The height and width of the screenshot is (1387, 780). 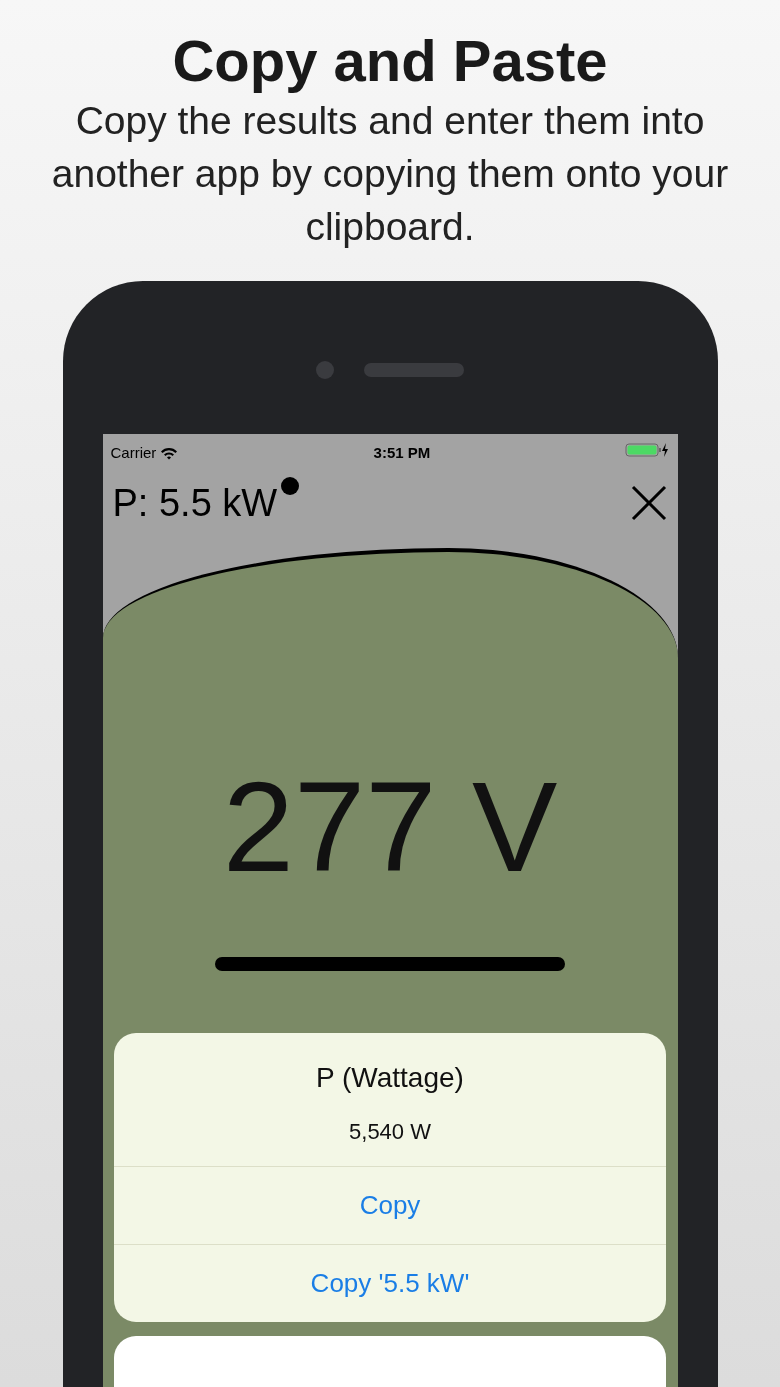 What do you see at coordinates (647, 450) in the screenshot?
I see `battery-icon` at bounding box center [647, 450].